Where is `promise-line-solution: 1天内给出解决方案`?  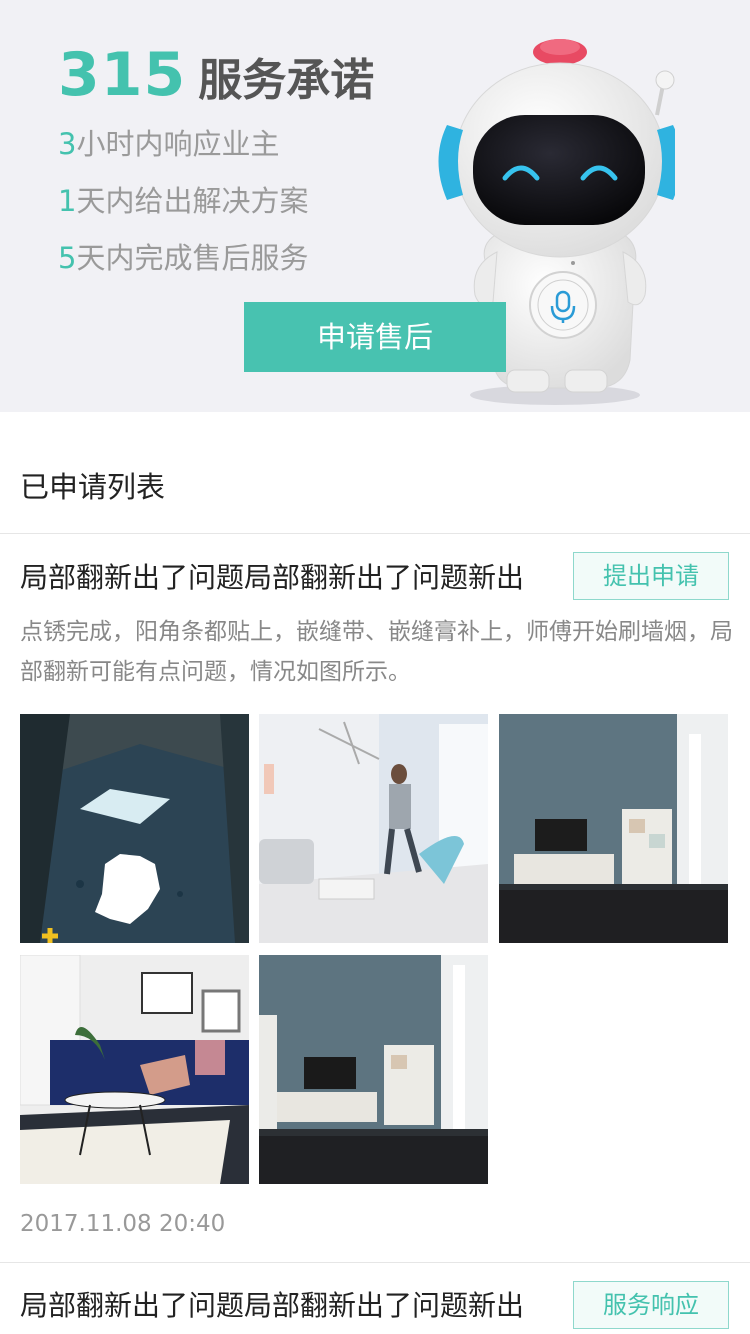 promise-line-solution: 1天内给出解决方案 is located at coordinates (183, 201).